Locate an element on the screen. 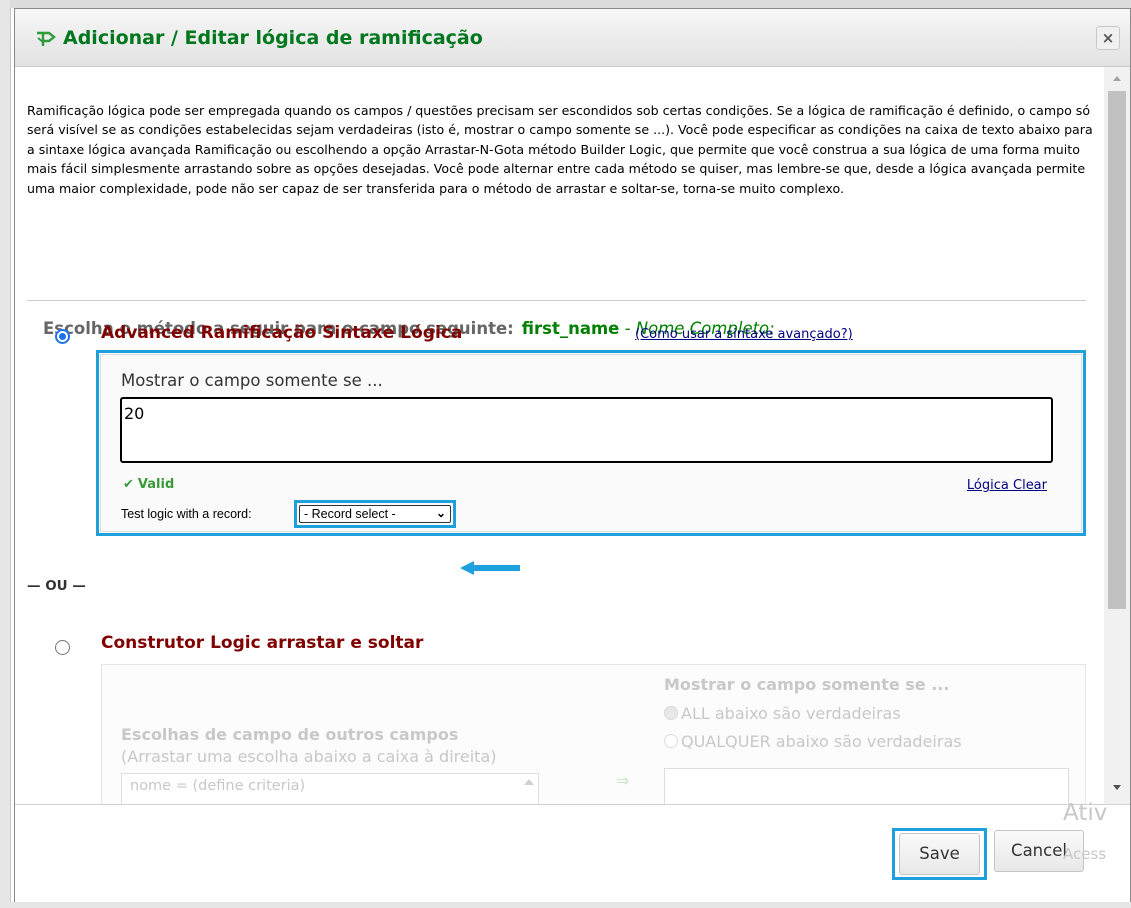 Image resolution: width=1131 pixels, height=908 pixels. list-scroll-up-icon is located at coordinates (529, 782).